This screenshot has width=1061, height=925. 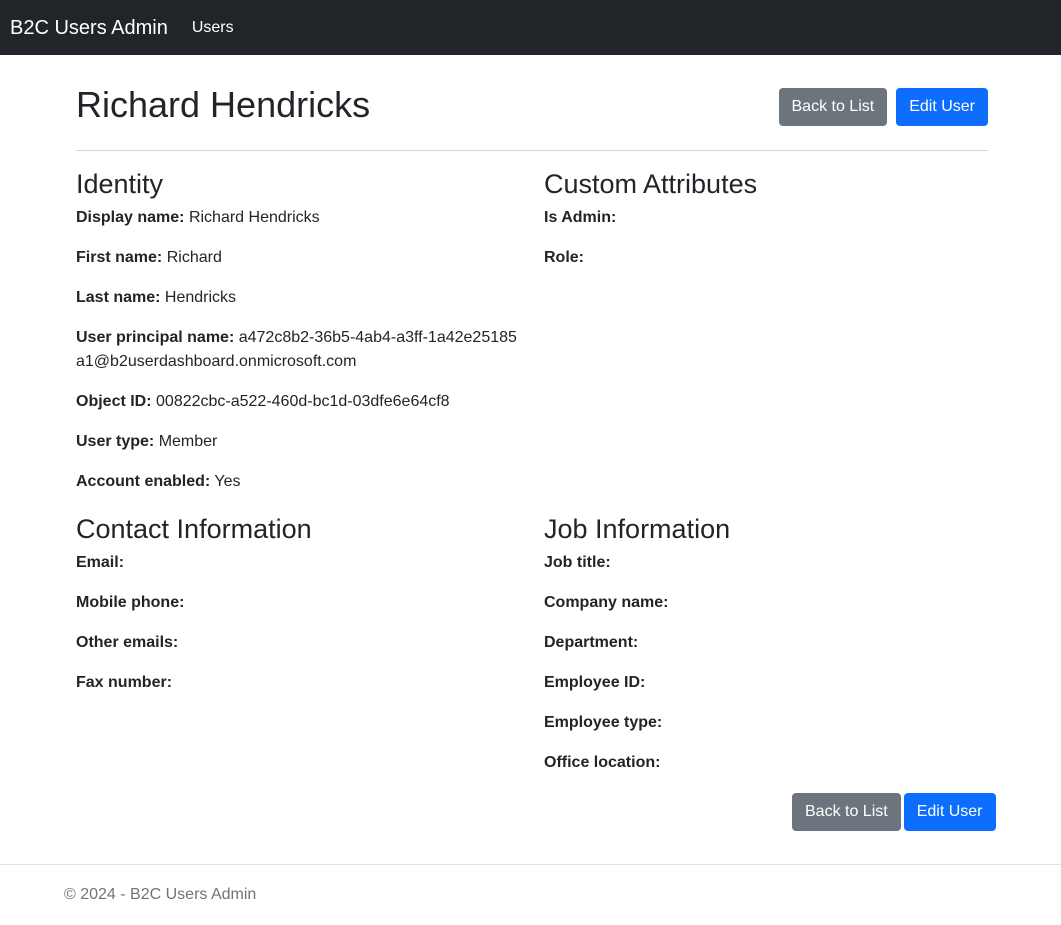 I want to click on field-label: User type:, so click(x=115, y=441).